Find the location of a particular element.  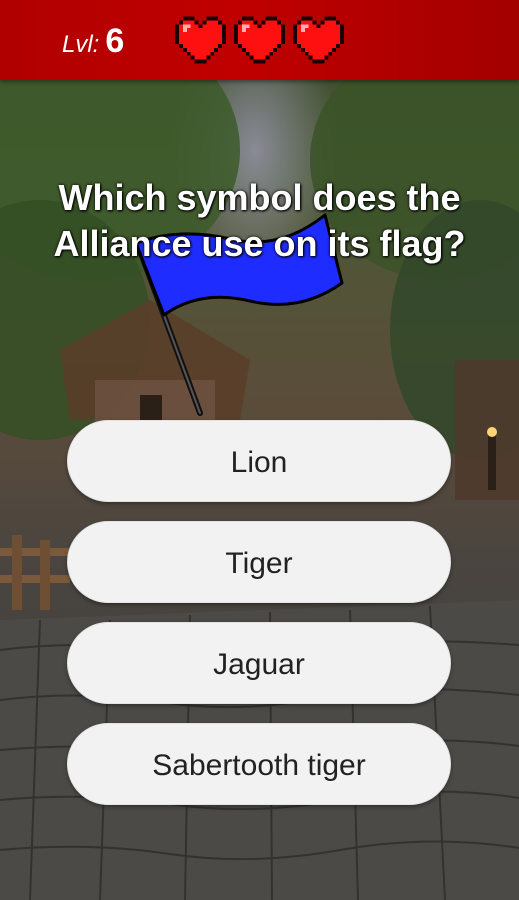

answer-button: Tiger is located at coordinates (259, 562).